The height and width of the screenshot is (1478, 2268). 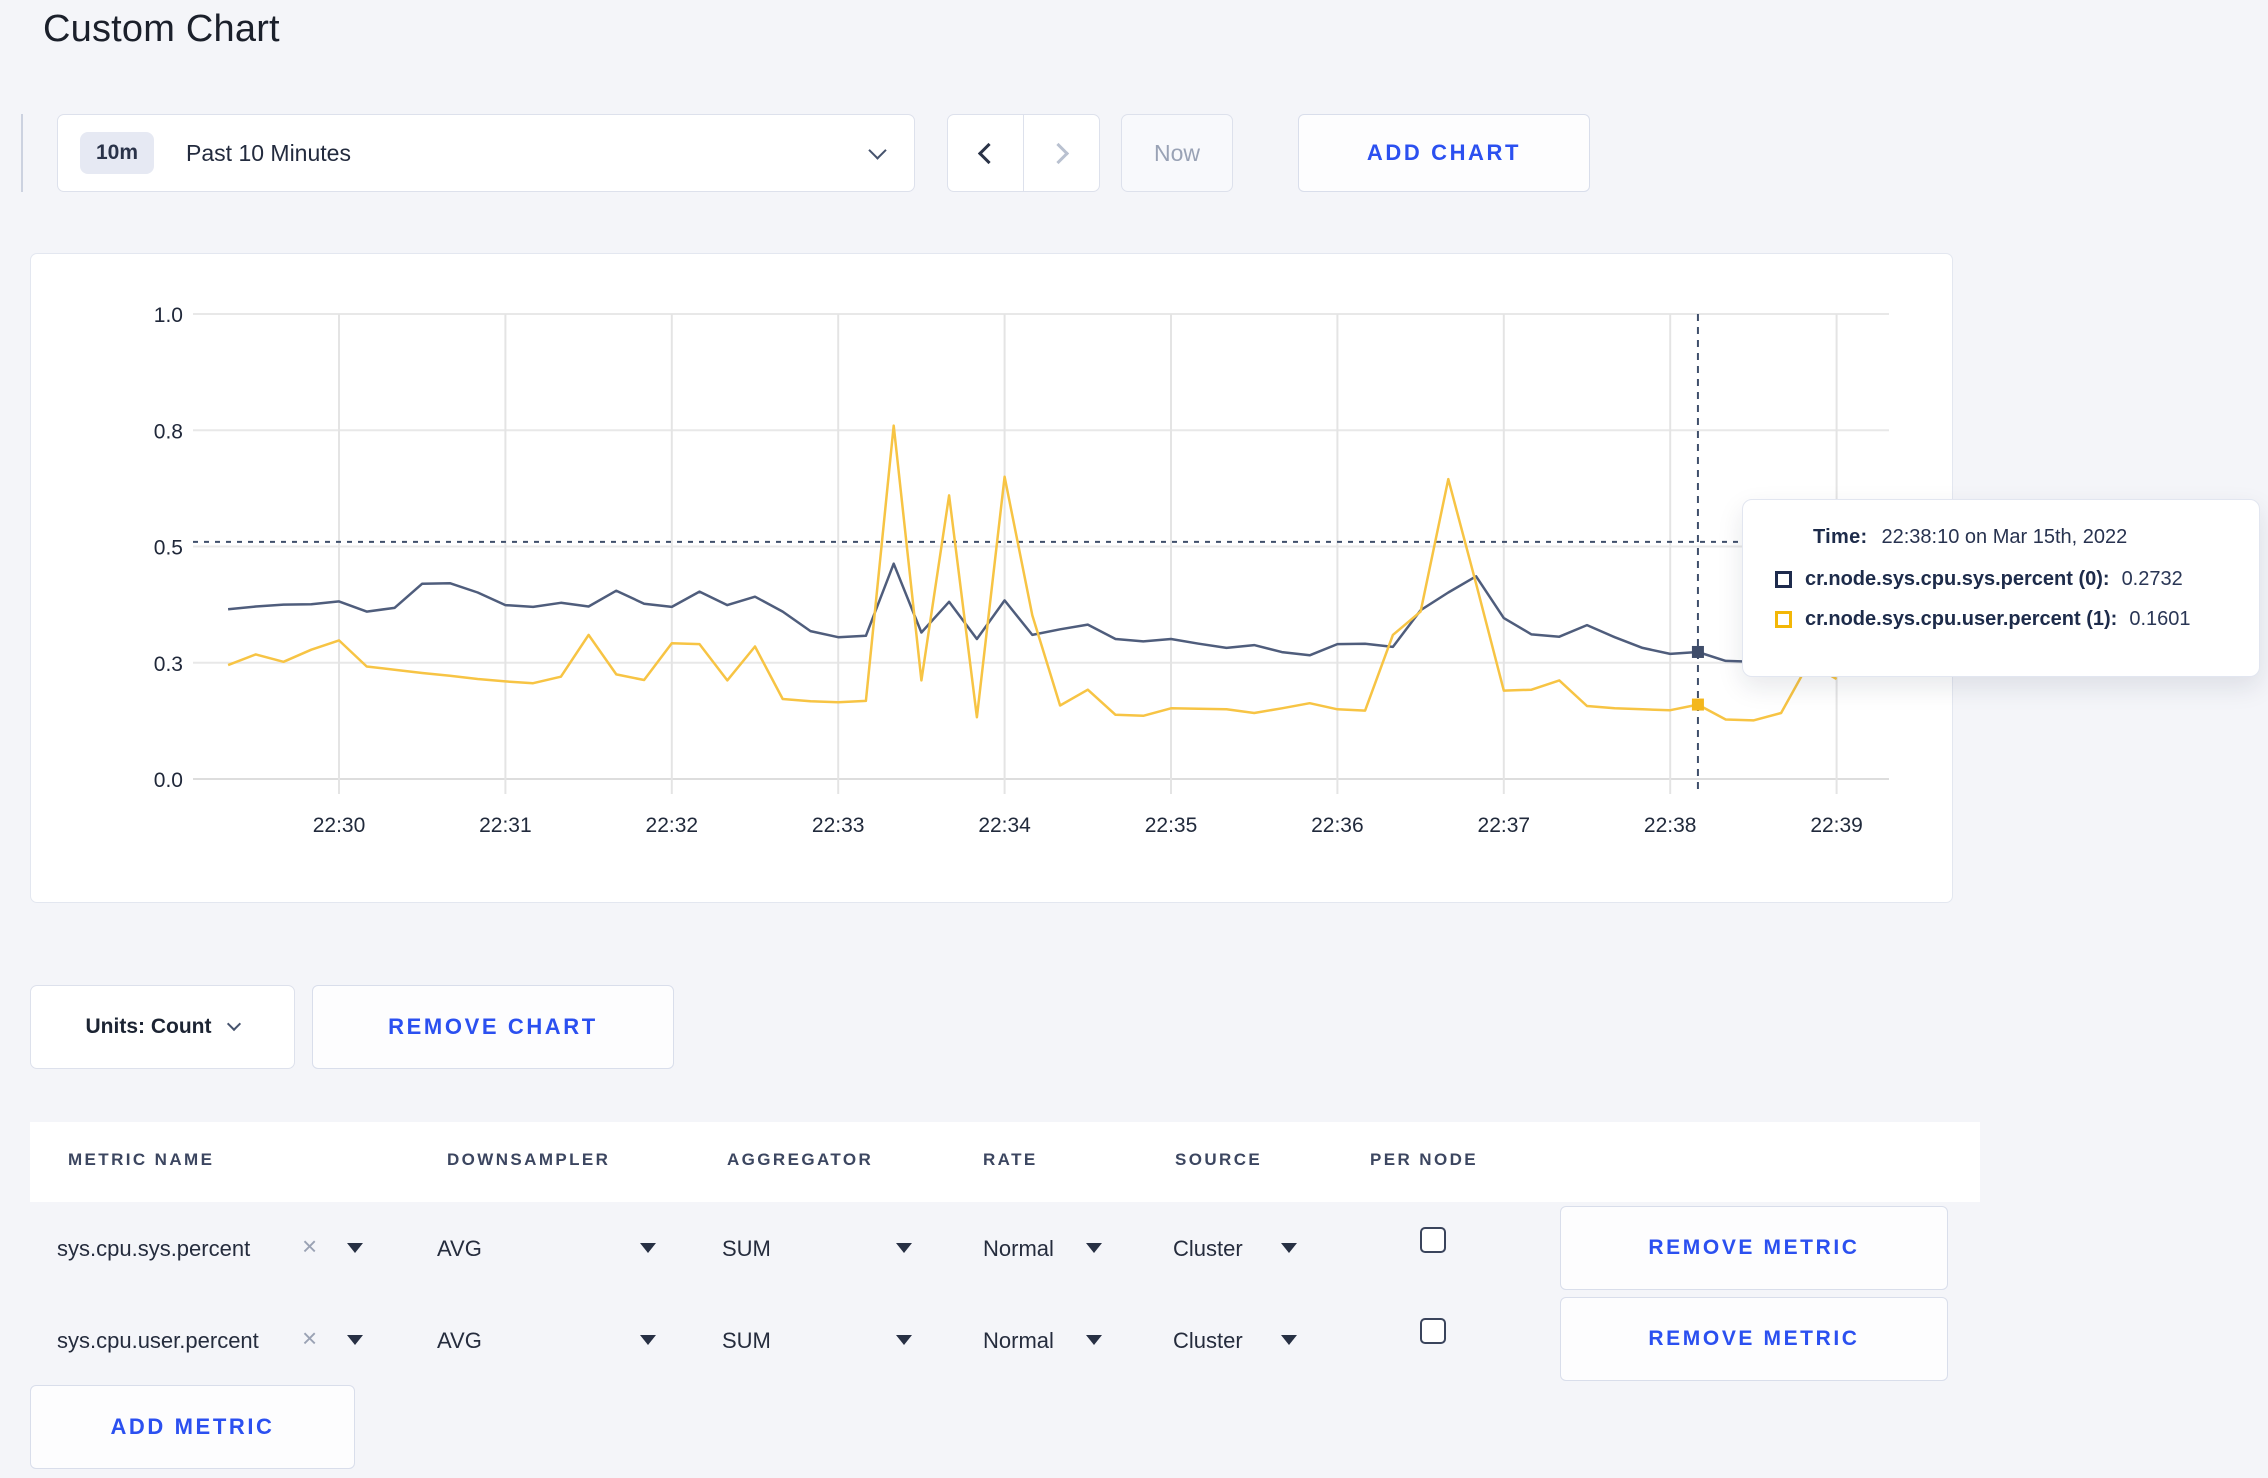 What do you see at coordinates (1670, 825) in the screenshot?
I see `svg-text: 22:38` at bounding box center [1670, 825].